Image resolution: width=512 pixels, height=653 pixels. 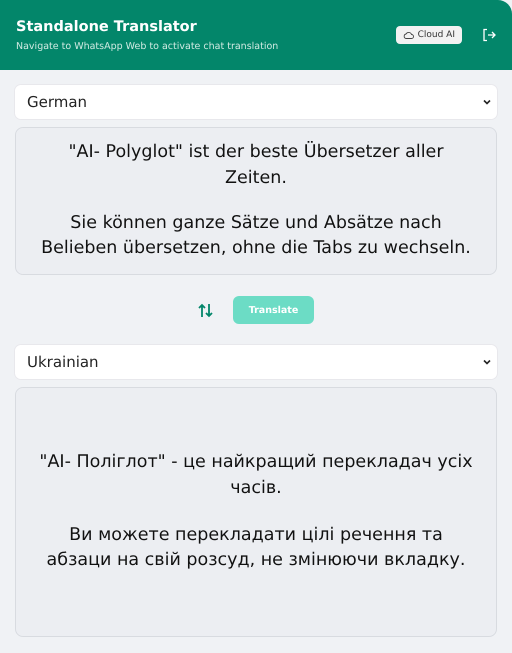 I want to click on app-title: Standalone Translator, so click(x=107, y=26).